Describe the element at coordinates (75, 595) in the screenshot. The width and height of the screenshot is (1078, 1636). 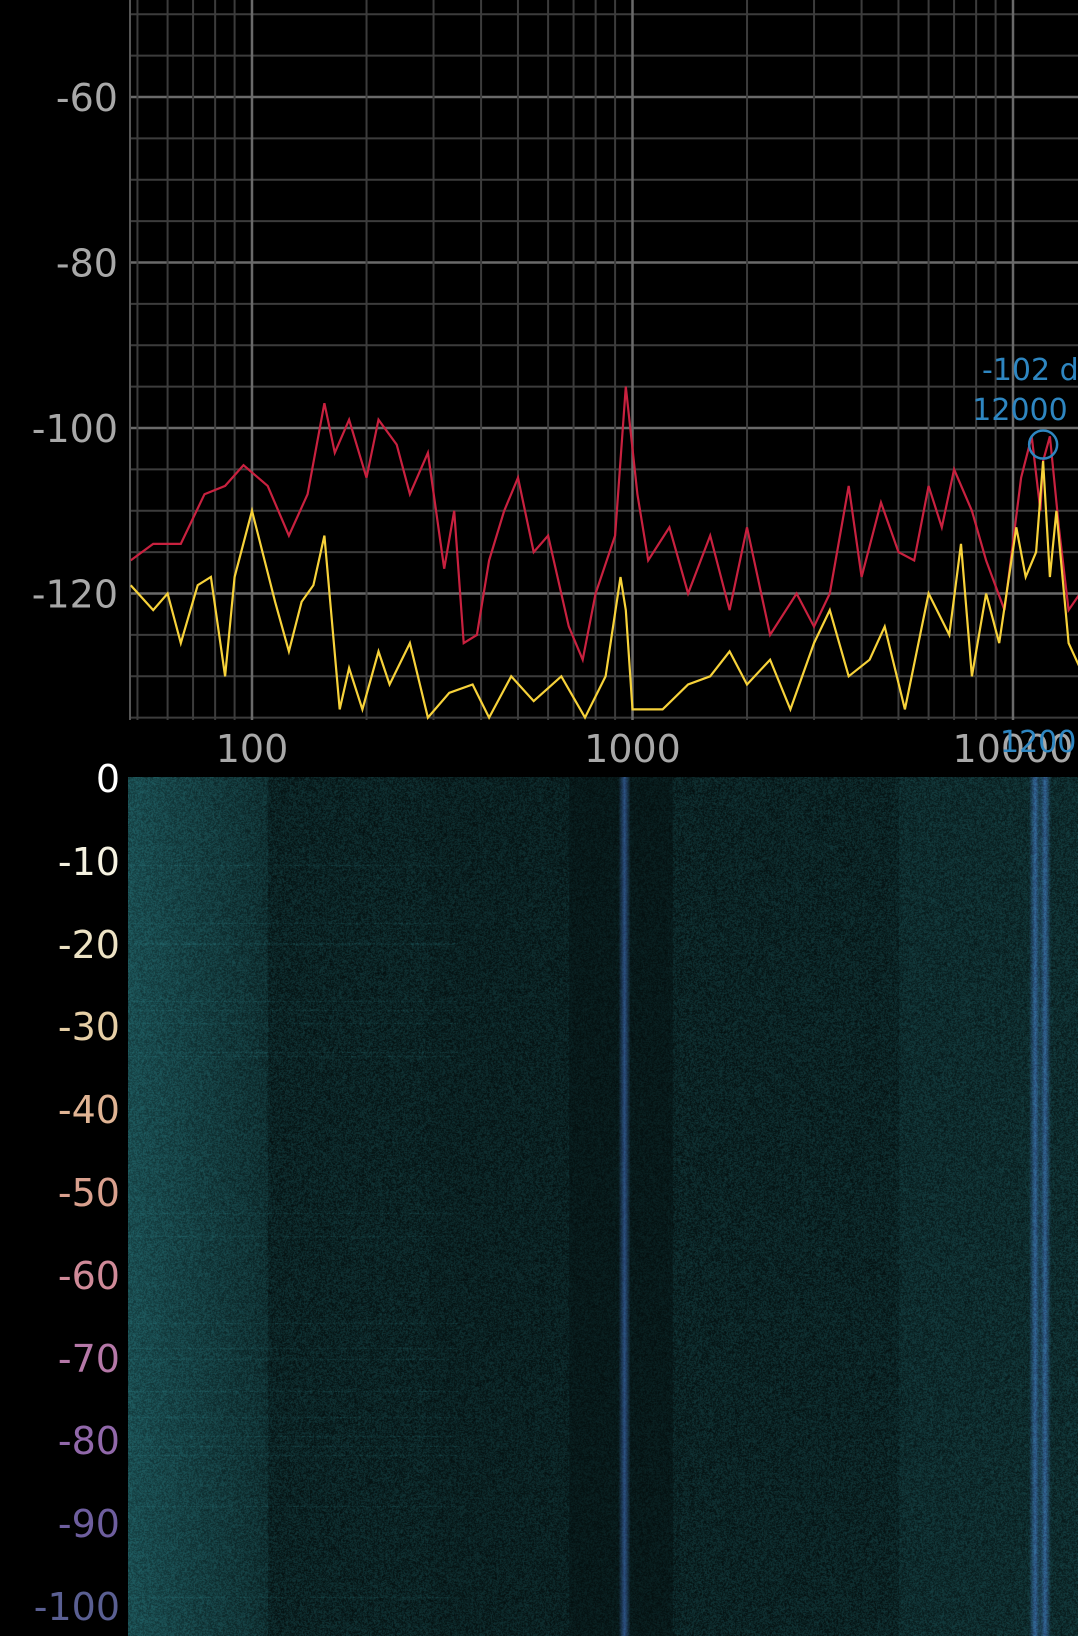
I see `y-tick-label: -120` at that location.